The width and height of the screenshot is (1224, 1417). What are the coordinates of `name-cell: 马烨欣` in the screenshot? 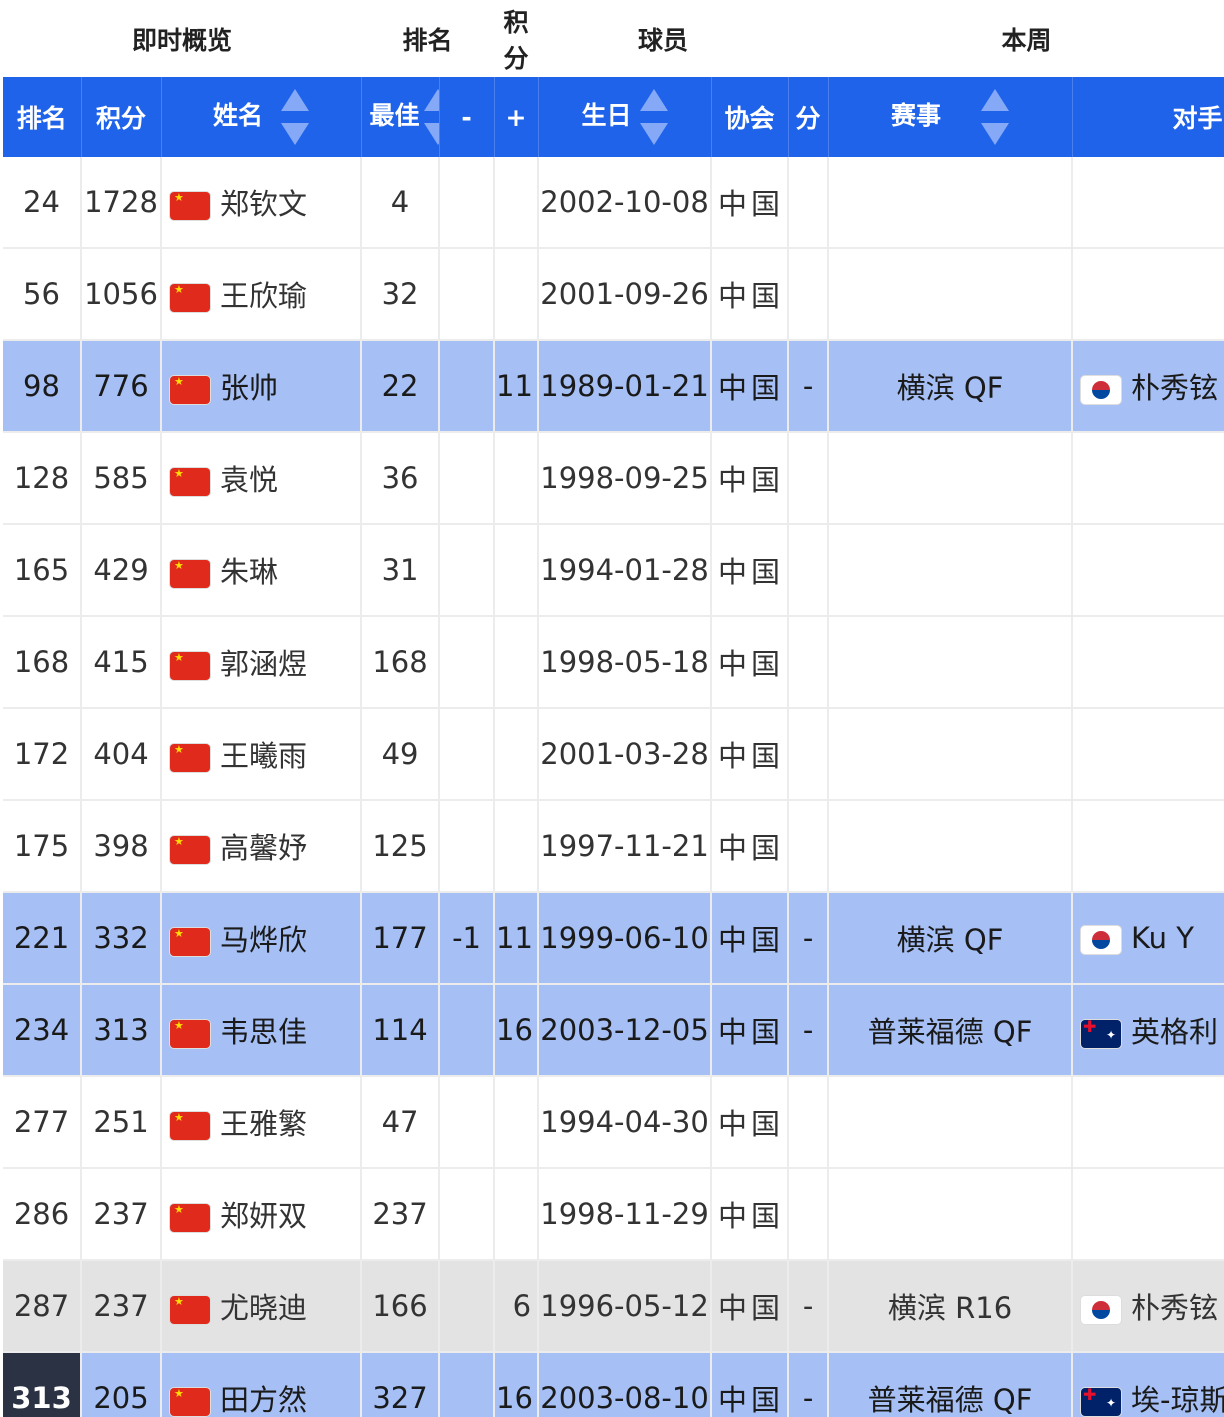 It's located at (262, 938).